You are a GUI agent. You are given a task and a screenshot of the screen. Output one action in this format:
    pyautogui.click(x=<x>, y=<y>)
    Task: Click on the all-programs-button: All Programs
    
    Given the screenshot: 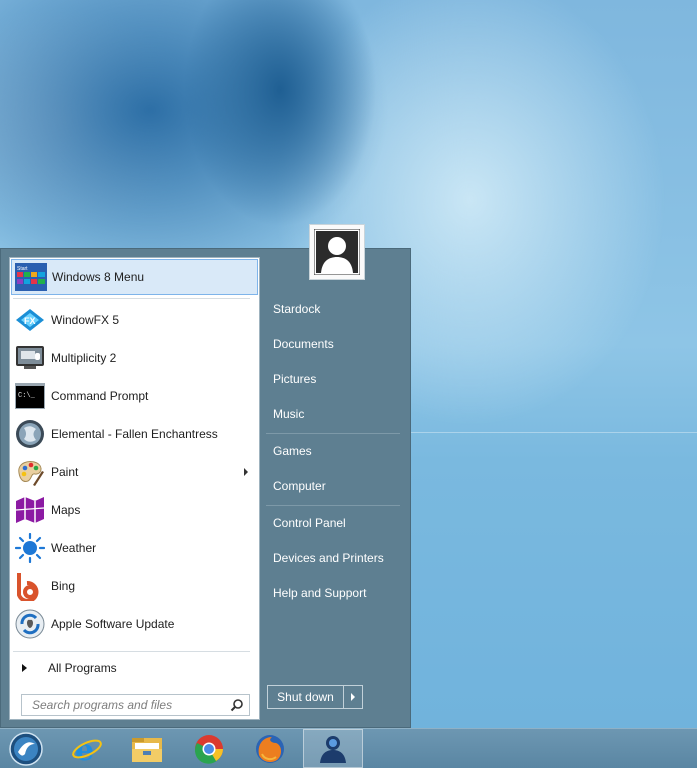 What is the action you would take?
    pyautogui.click(x=134, y=668)
    